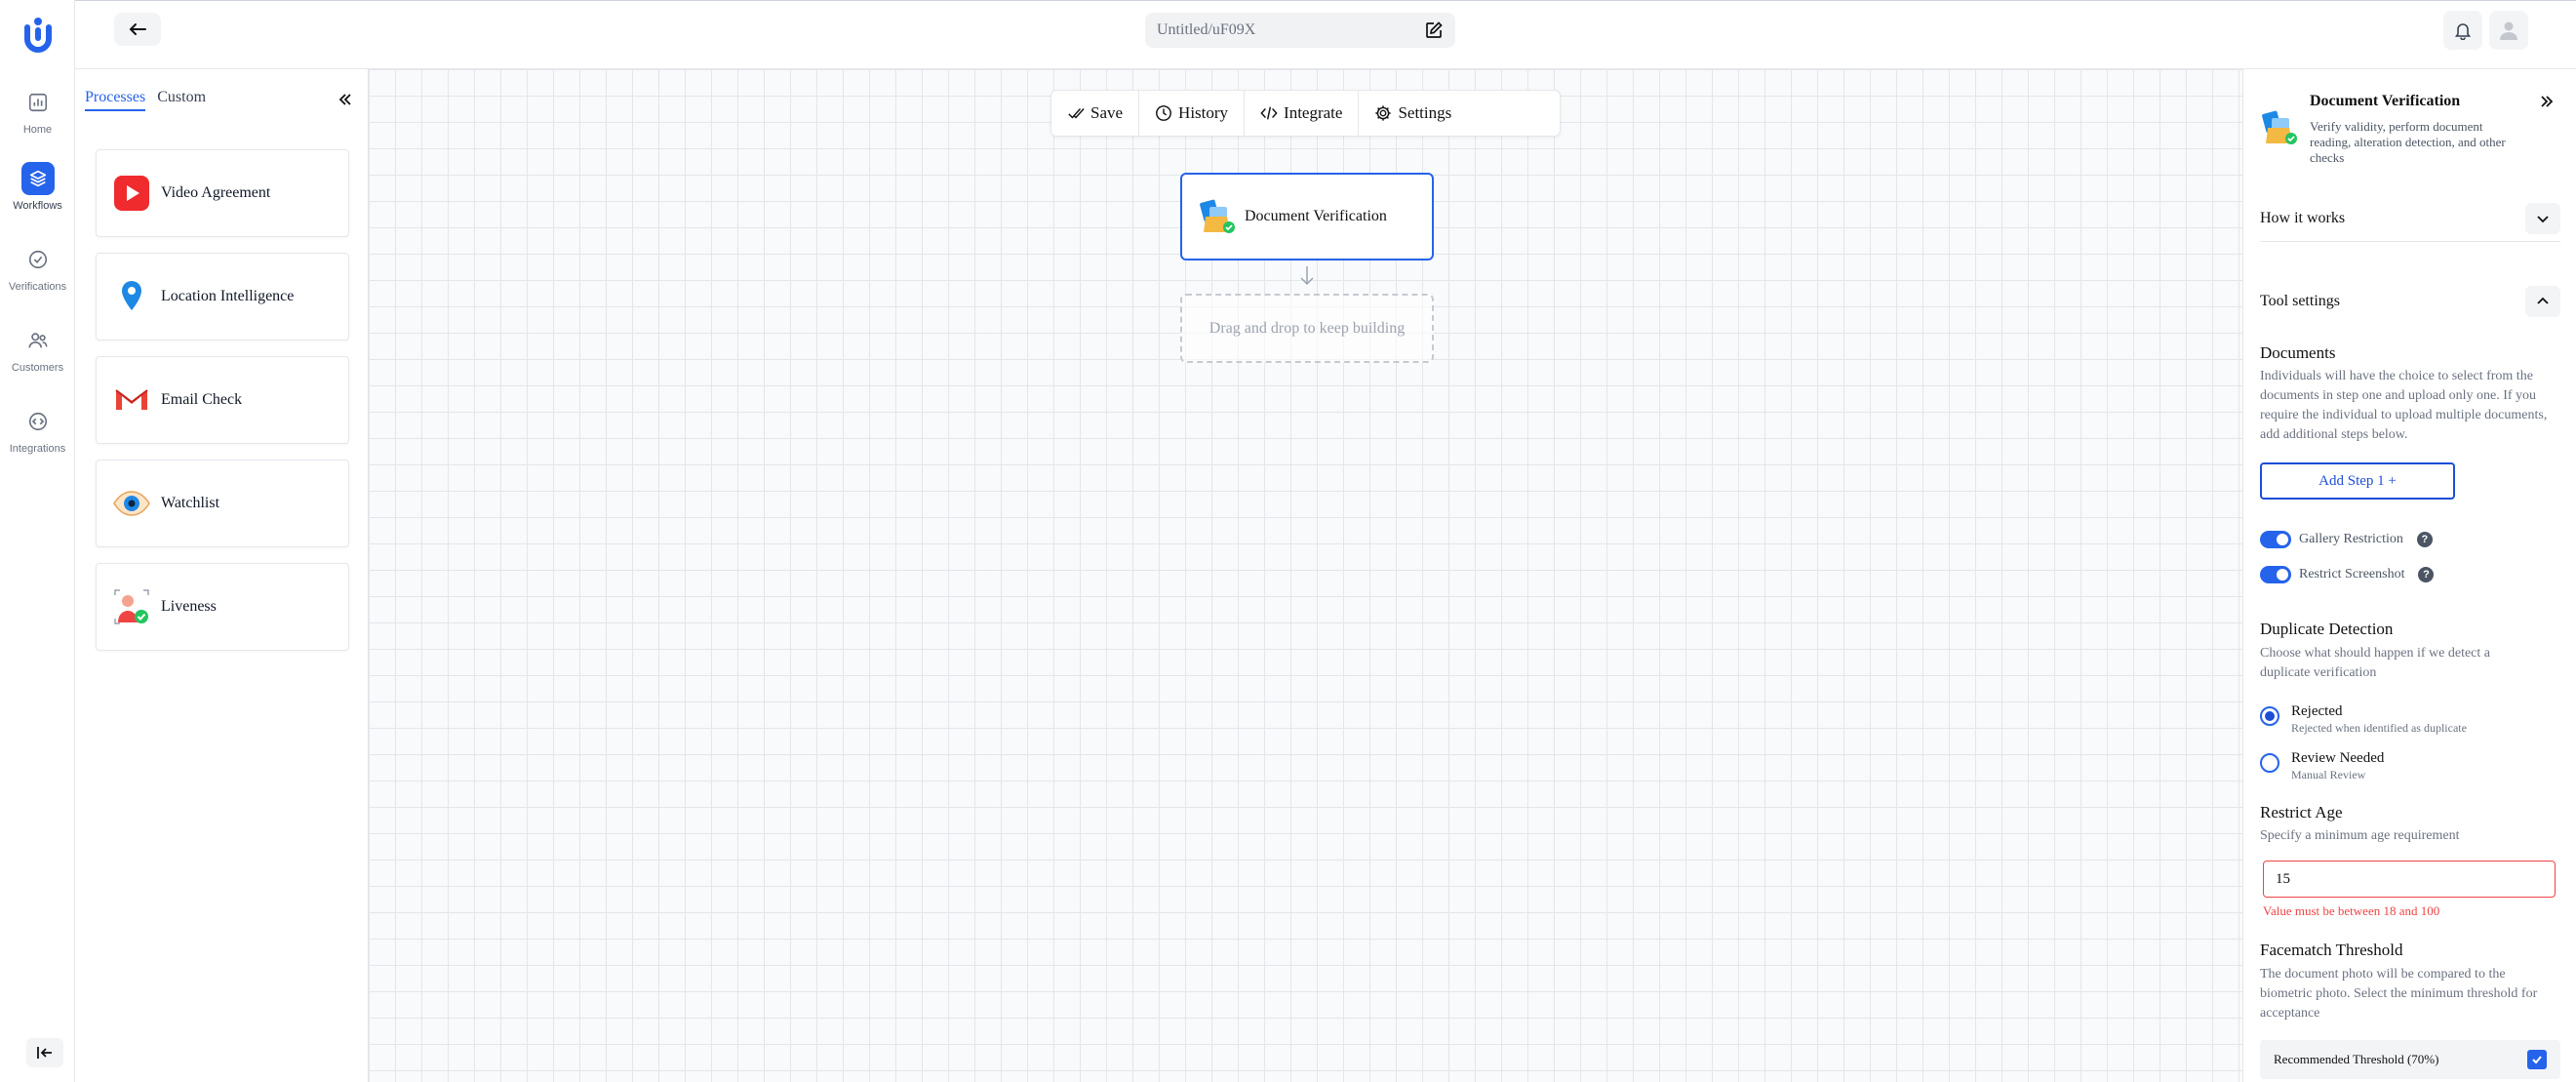 The width and height of the screenshot is (2576, 1082). What do you see at coordinates (2537, 1059) in the screenshot?
I see `checkbox` at bounding box center [2537, 1059].